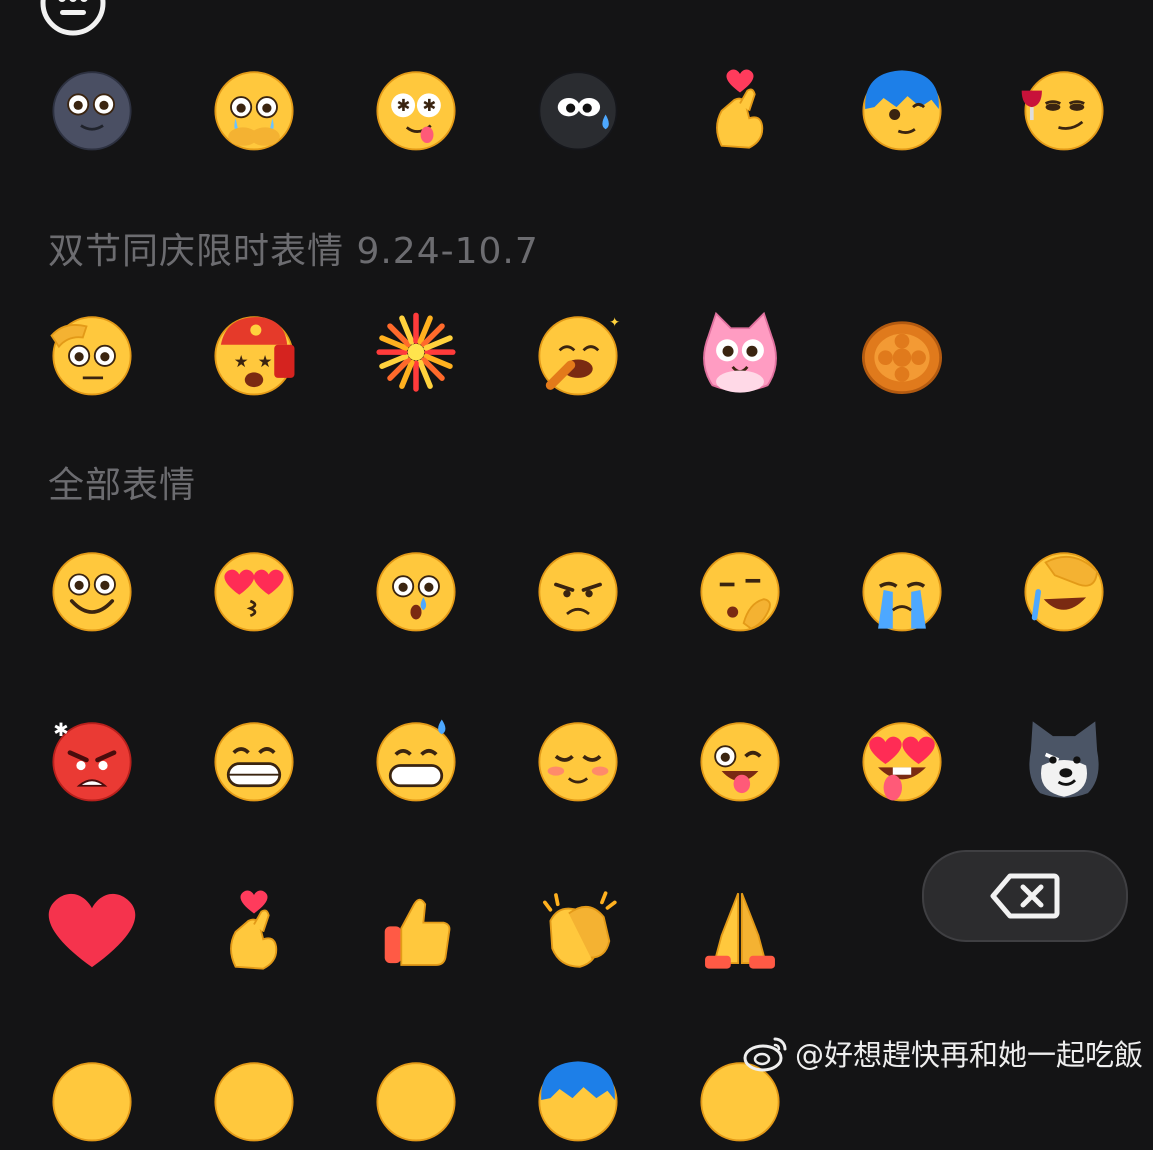 The width and height of the screenshot is (1153, 1150). I want to click on emoji-row-limited: ★ ★ ✦, so click(576, 354).